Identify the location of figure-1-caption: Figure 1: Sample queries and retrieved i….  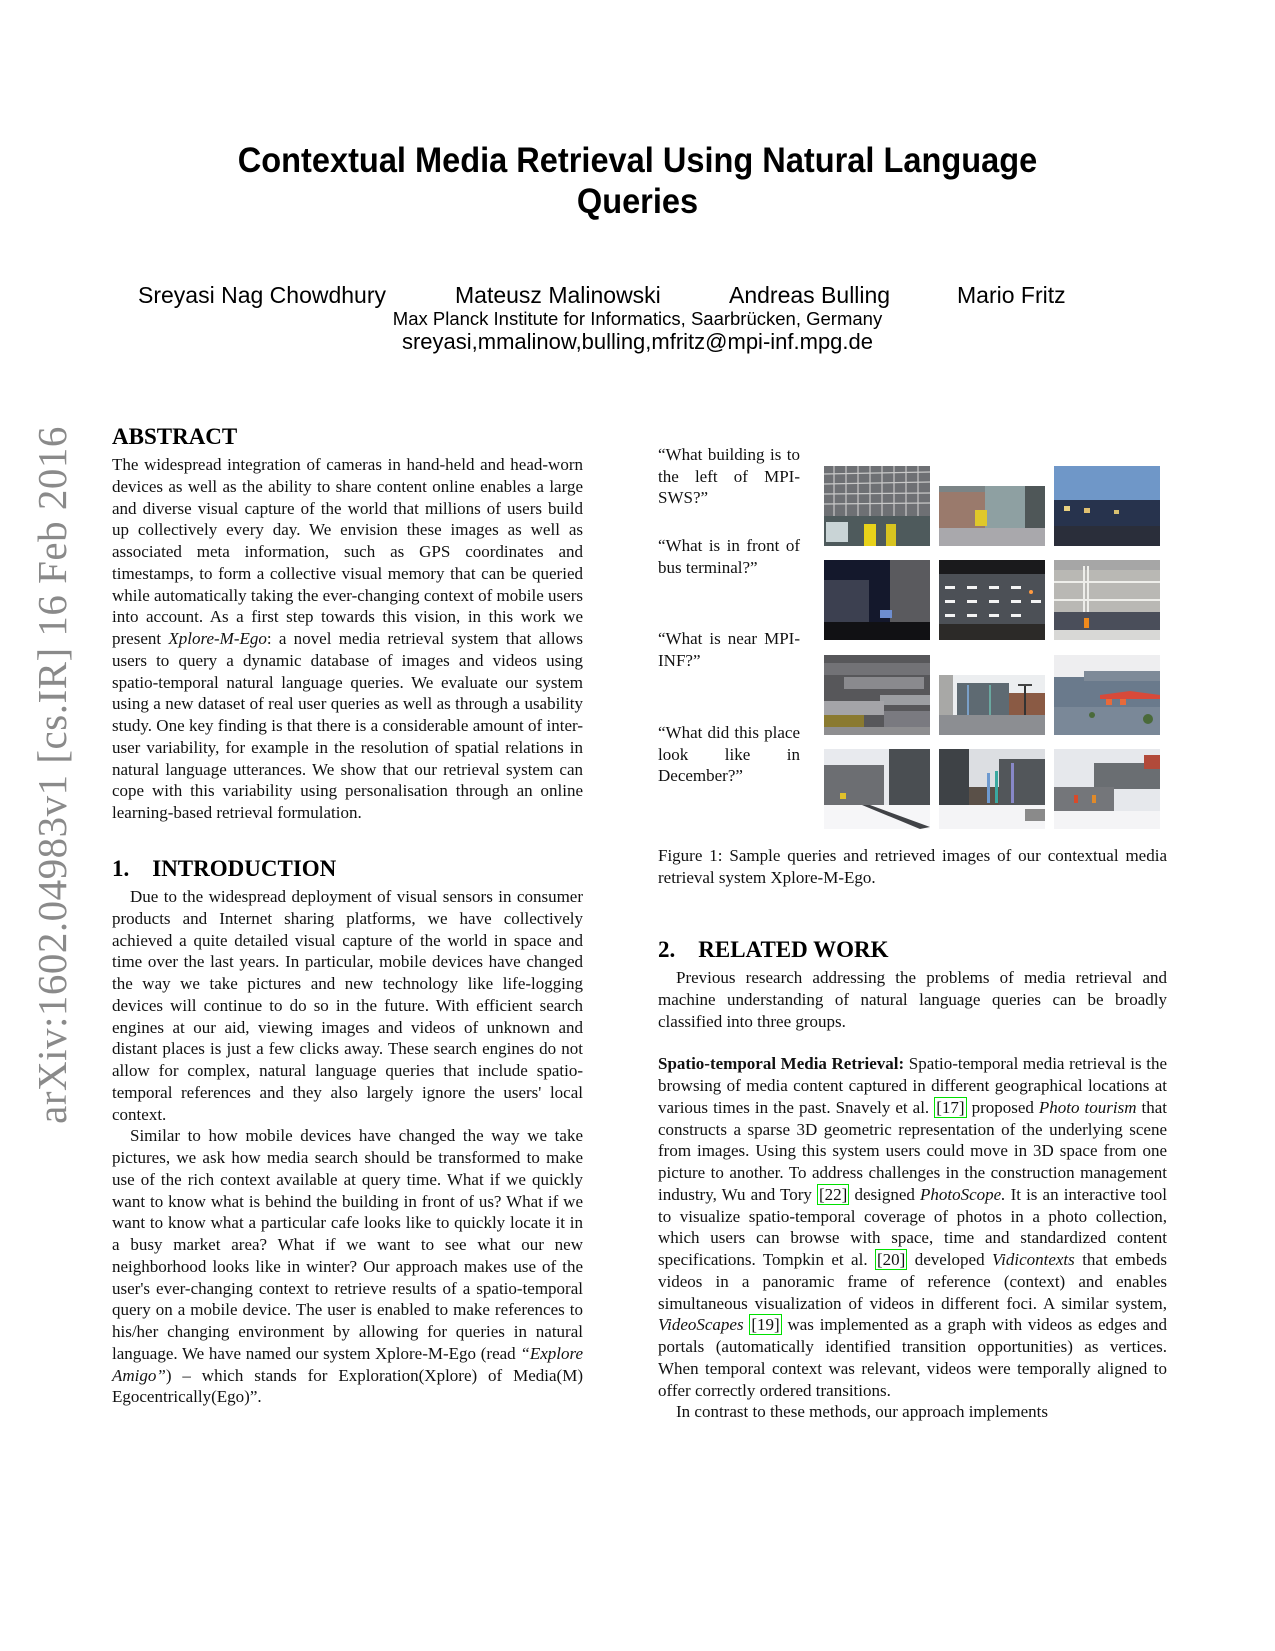
(912, 866).